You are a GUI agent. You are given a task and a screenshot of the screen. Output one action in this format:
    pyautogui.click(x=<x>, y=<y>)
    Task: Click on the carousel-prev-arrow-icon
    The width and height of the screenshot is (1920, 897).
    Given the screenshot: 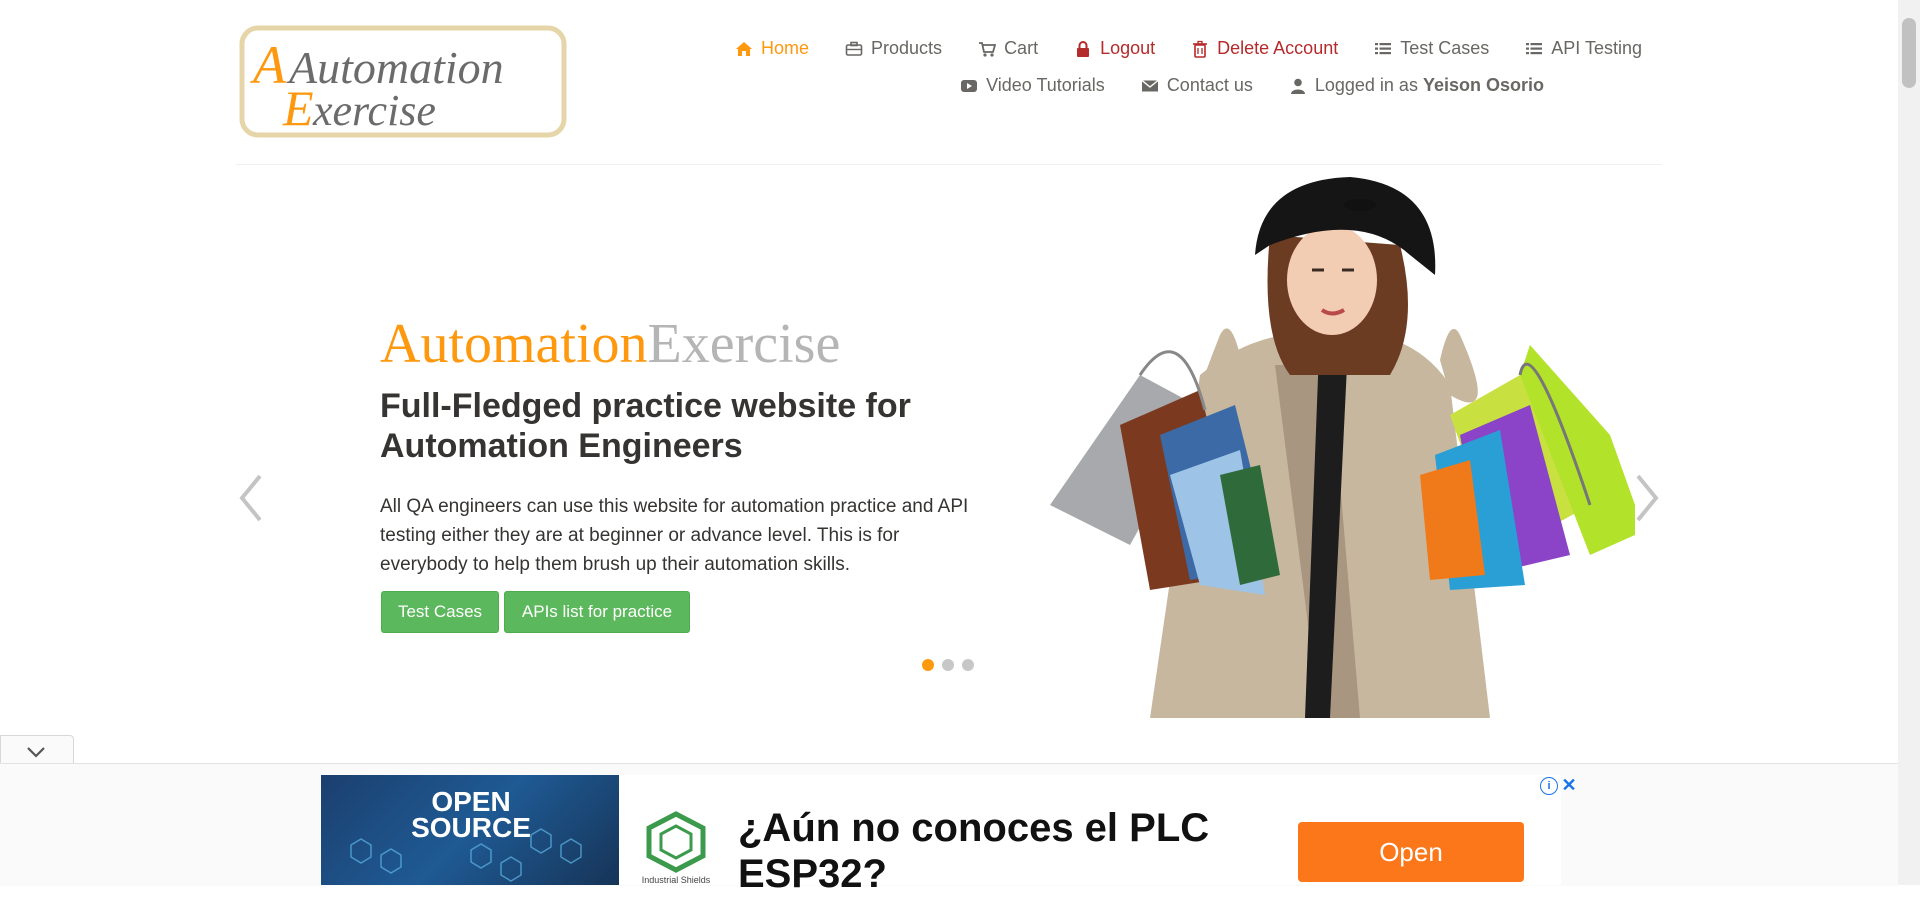 What is the action you would take?
    pyautogui.click(x=251, y=498)
    